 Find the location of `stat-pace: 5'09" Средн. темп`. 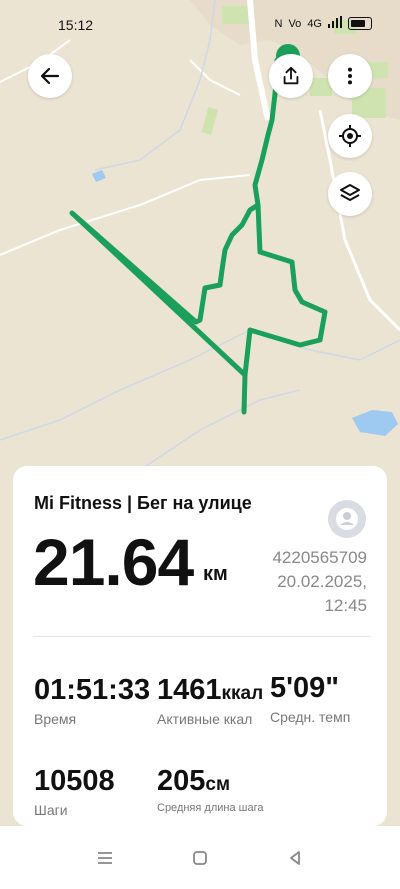

stat-pace: 5'09" Средн. темп is located at coordinates (310, 698).